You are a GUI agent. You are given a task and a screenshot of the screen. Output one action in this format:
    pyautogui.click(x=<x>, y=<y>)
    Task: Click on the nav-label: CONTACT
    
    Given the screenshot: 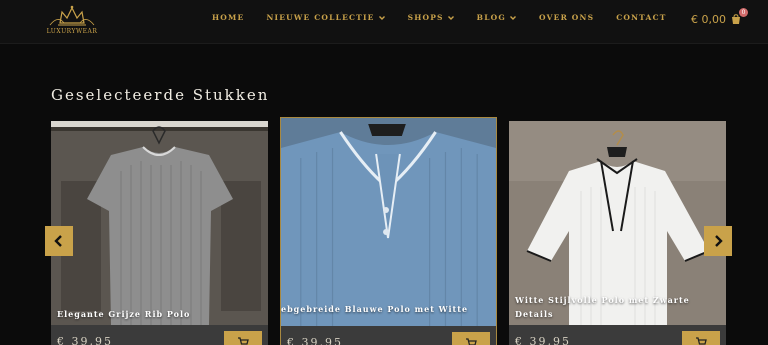 What is the action you would take?
    pyautogui.click(x=641, y=17)
    